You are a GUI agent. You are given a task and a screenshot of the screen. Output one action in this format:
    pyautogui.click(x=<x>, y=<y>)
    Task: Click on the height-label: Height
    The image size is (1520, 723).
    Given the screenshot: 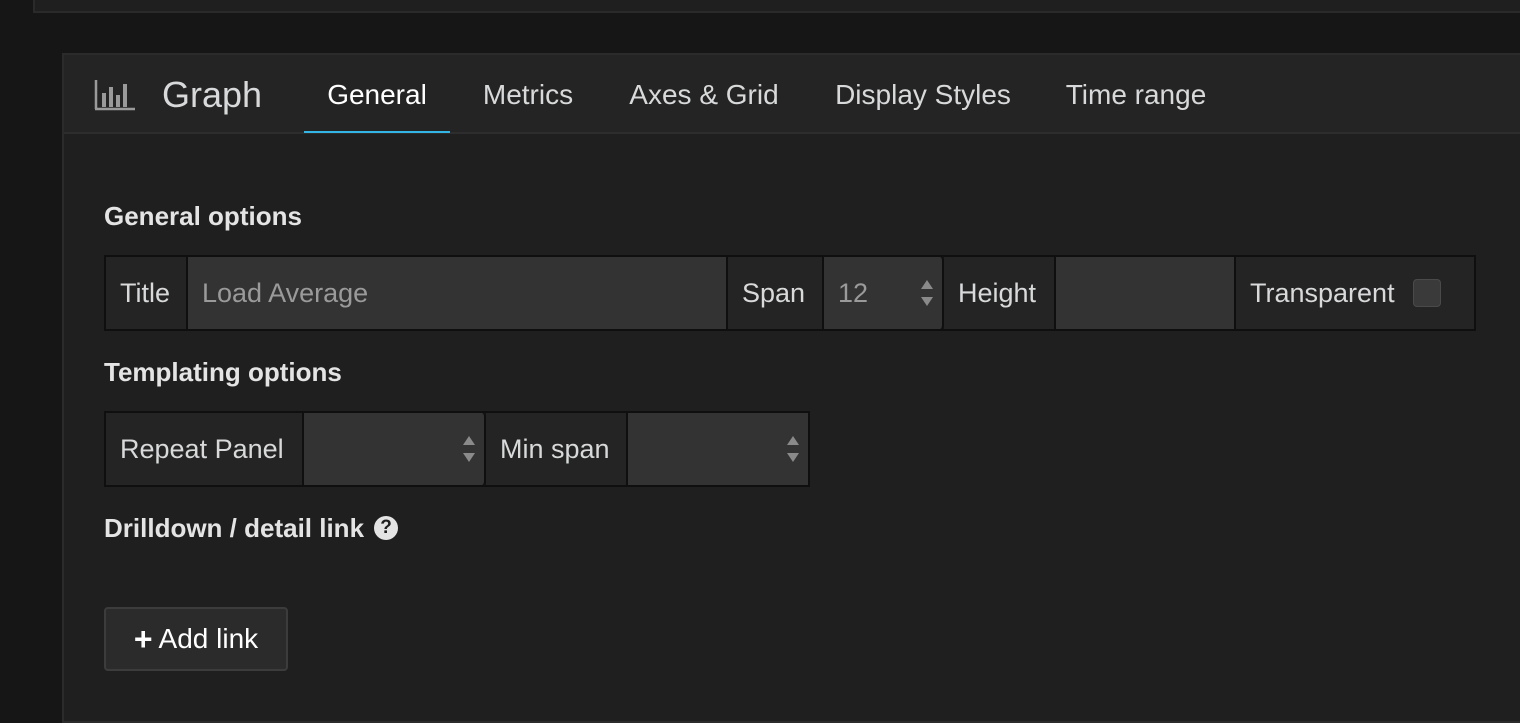 What is the action you would take?
    pyautogui.click(x=1000, y=293)
    